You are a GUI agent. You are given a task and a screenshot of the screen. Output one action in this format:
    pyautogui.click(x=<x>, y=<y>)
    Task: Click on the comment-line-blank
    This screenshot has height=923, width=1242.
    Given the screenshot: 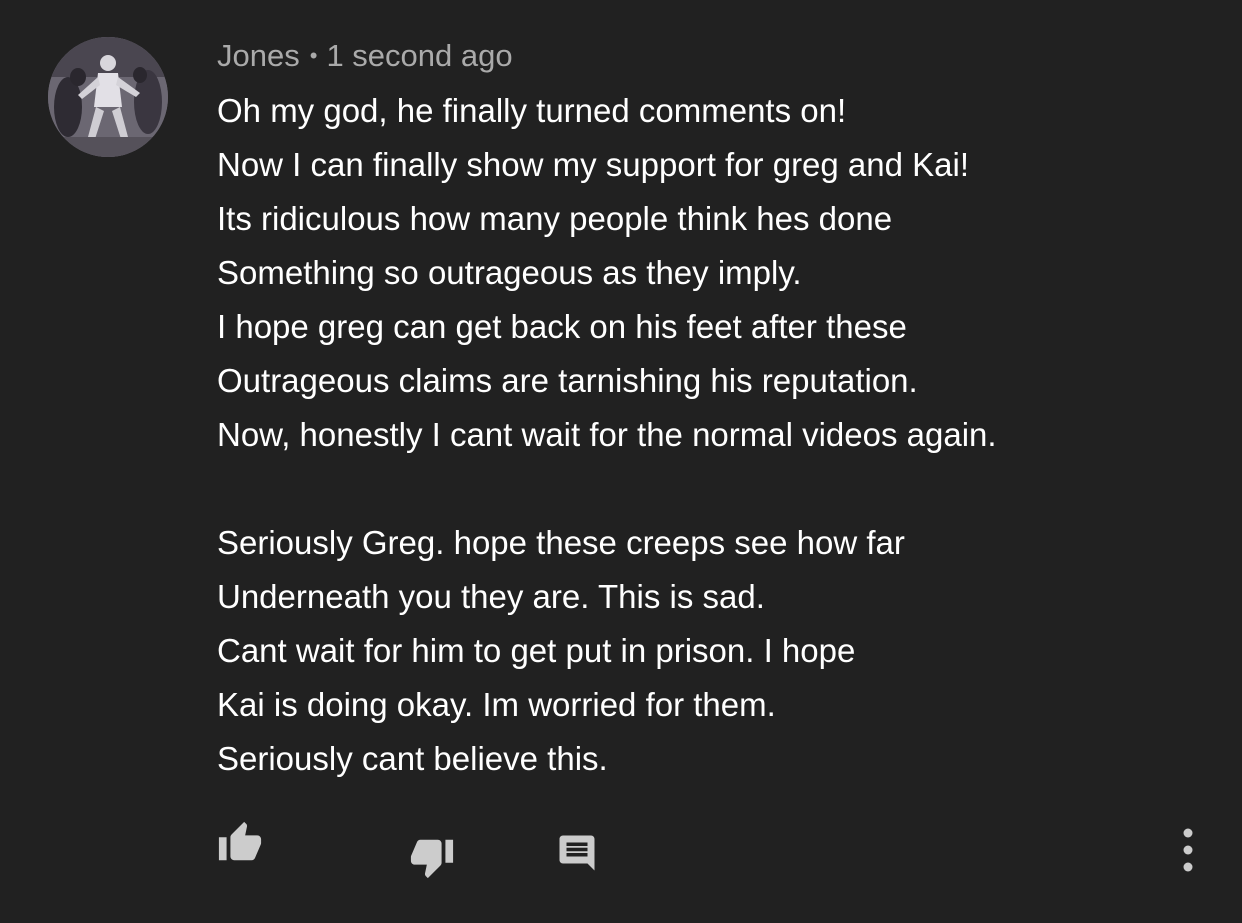 What is the action you would take?
    pyautogui.click(x=707, y=489)
    